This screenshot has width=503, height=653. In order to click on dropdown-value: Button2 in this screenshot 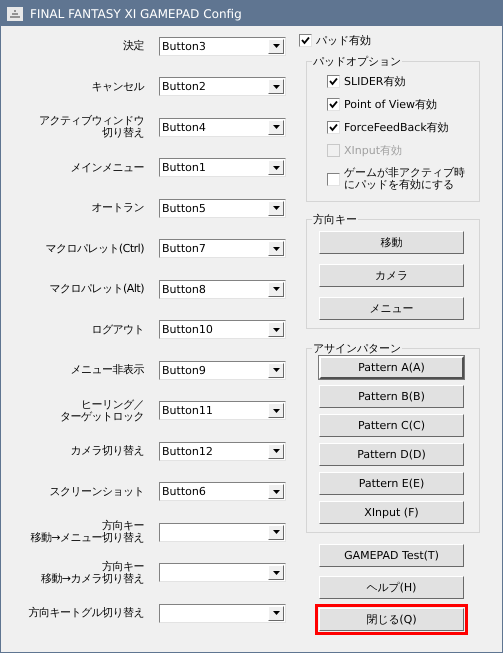, I will do `click(184, 87)`.